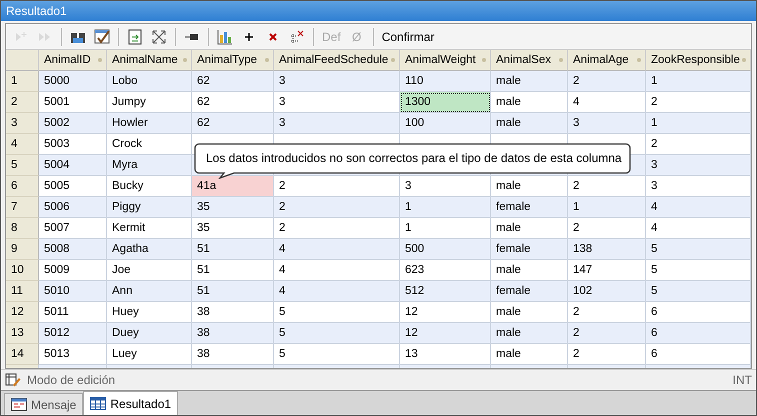 This screenshot has width=757, height=416. I want to click on row-number: 11, so click(22, 291).